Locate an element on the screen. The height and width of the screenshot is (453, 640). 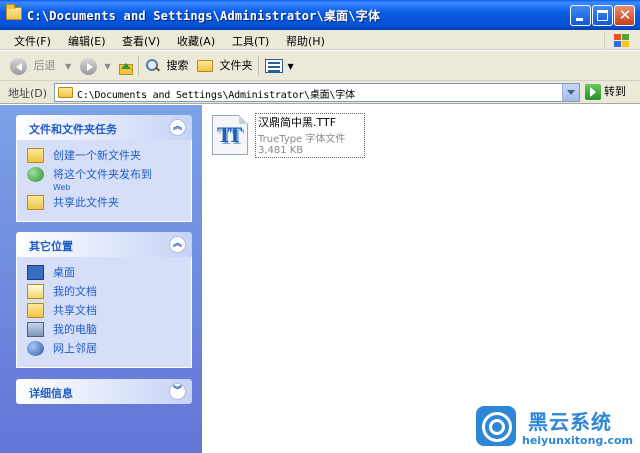
file-type: TrueType 字体文件 is located at coordinates (302, 139).